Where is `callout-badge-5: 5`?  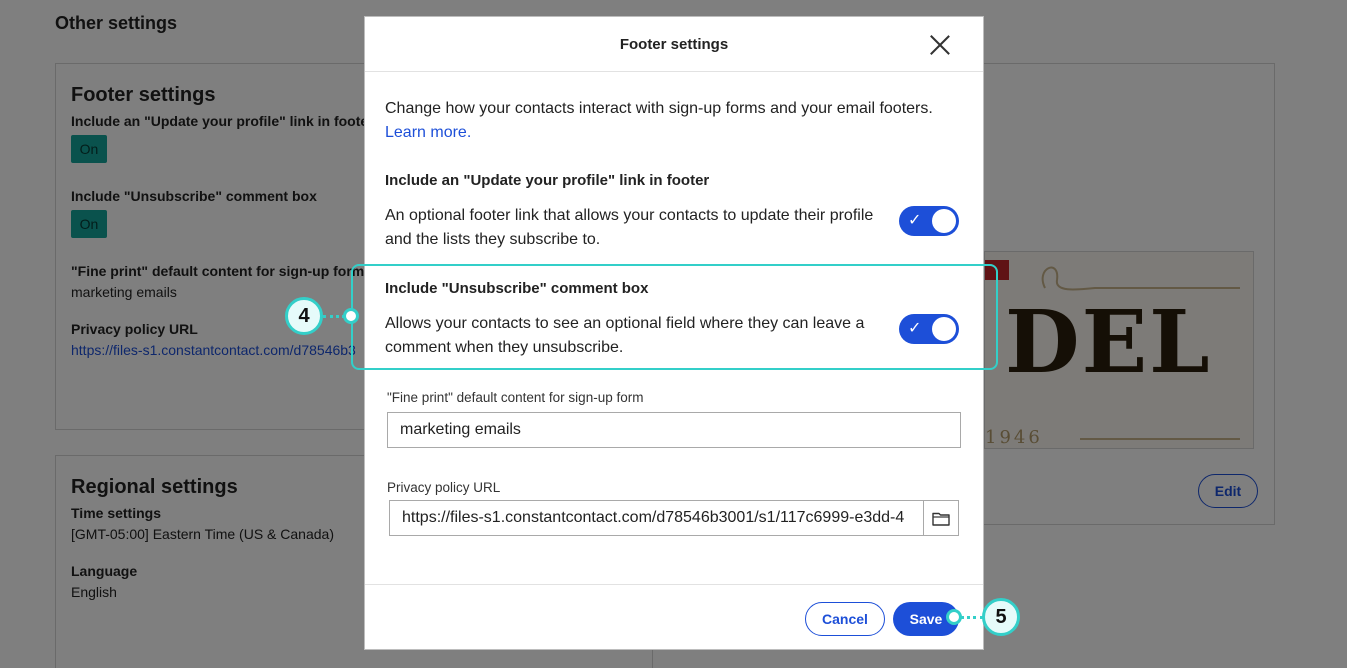
callout-badge-5: 5 is located at coordinates (1001, 617).